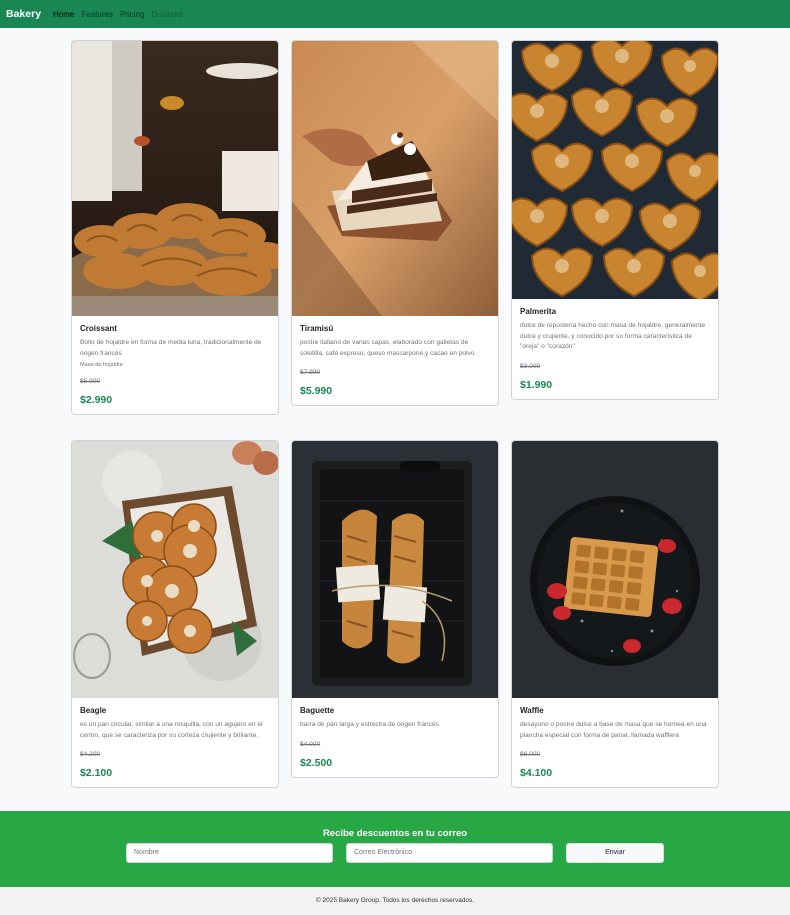 Image resolution: width=790 pixels, height=915 pixels. I want to click on bagel-image, so click(175, 569).